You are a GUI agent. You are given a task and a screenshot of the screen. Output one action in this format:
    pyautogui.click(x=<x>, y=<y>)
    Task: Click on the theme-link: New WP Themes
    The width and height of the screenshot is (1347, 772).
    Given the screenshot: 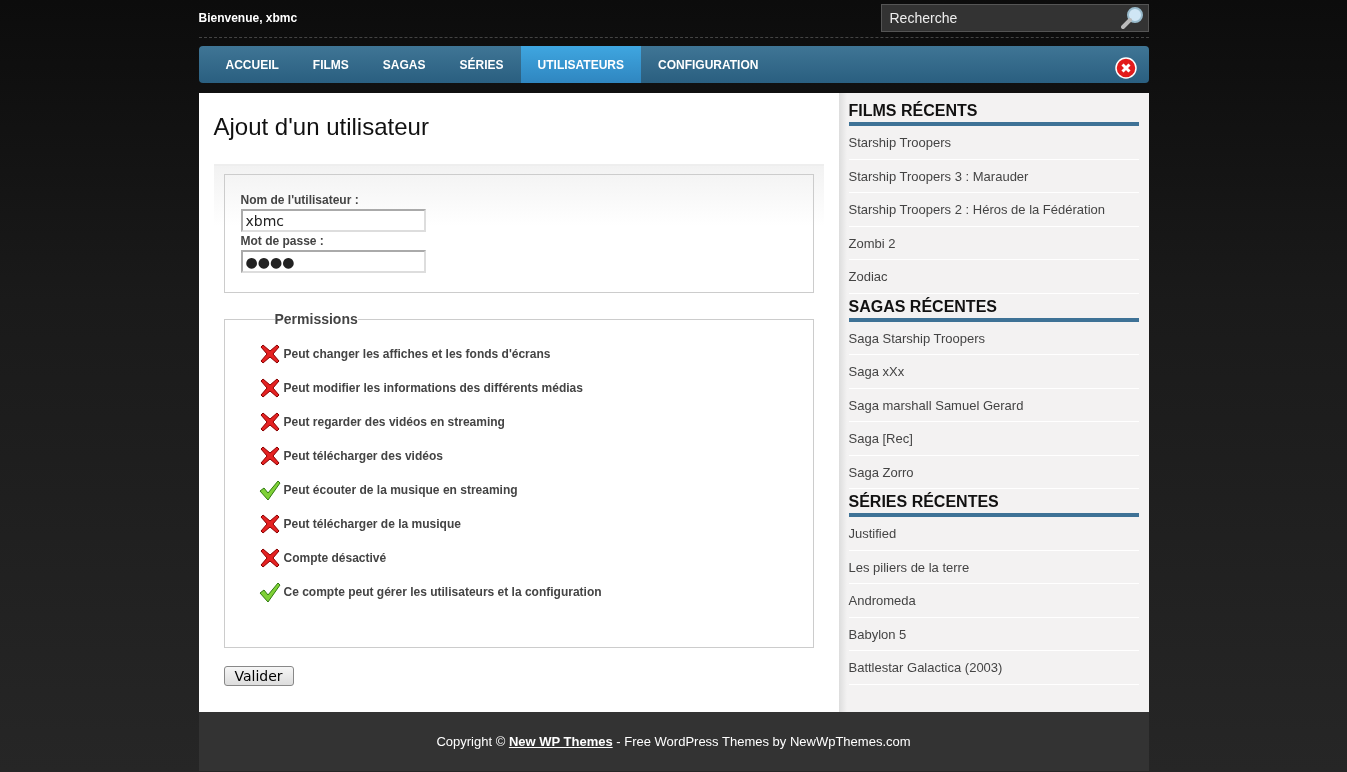 What is the action you would take?
    pyautogui.click(x=560, y=741)
    